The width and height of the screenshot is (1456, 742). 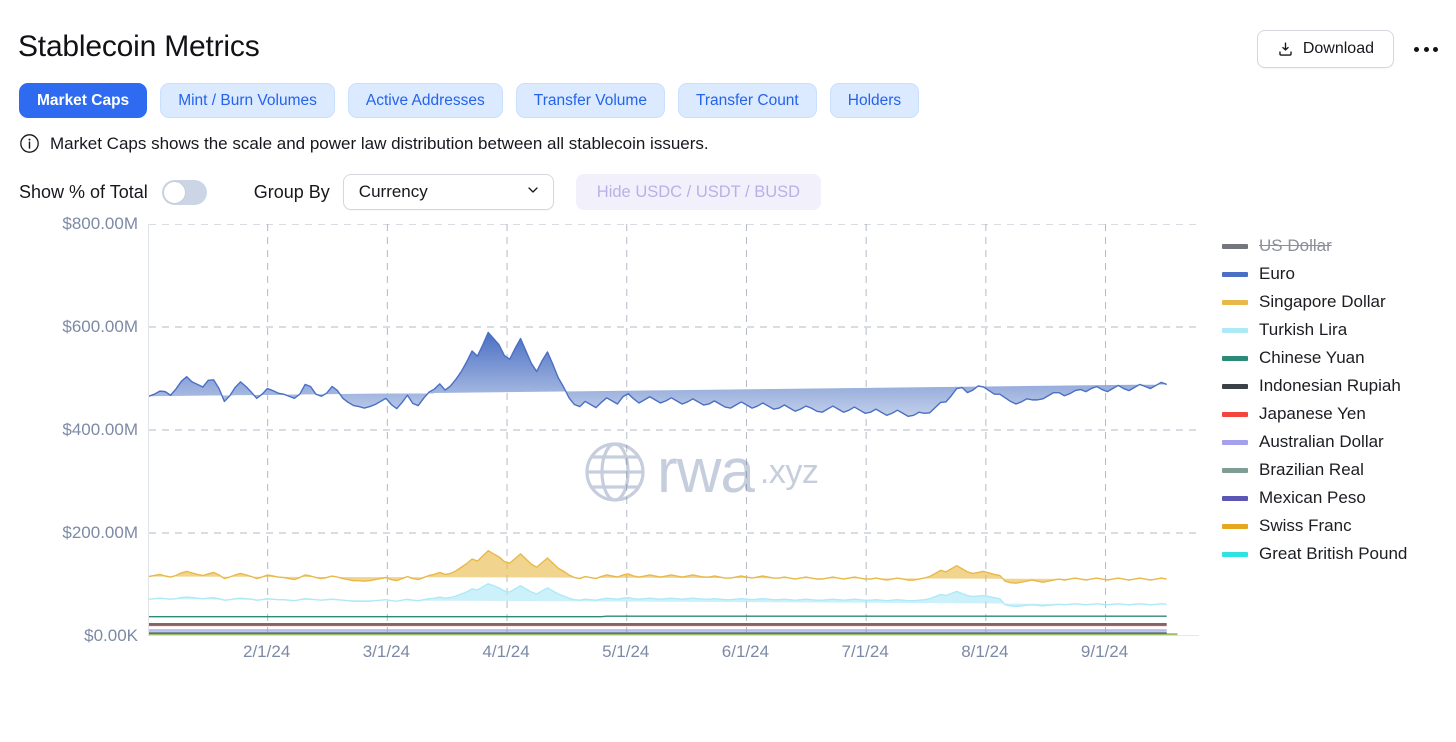 I want to click on x-axis-tick: 2/1/24, so click(x=267, y=651).